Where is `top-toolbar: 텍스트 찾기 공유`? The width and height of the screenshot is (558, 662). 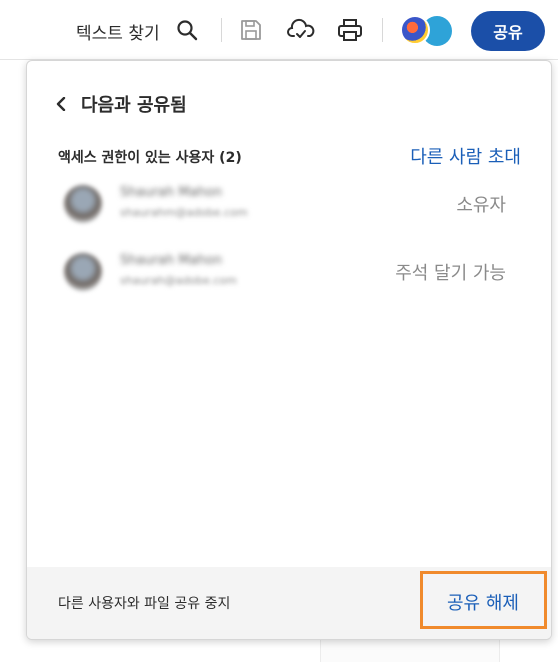
top-toolbar: 텍스트 찾기 공유 is located at coordinates (279, 30).